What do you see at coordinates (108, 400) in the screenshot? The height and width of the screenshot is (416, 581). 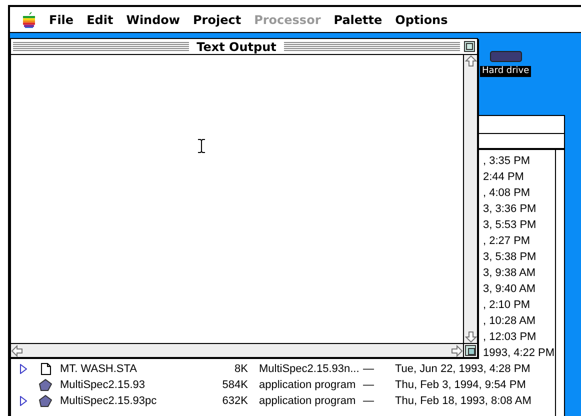 I see `file-name-text: MultiSpec2.15.93pc` at bounding box center [108, 400].